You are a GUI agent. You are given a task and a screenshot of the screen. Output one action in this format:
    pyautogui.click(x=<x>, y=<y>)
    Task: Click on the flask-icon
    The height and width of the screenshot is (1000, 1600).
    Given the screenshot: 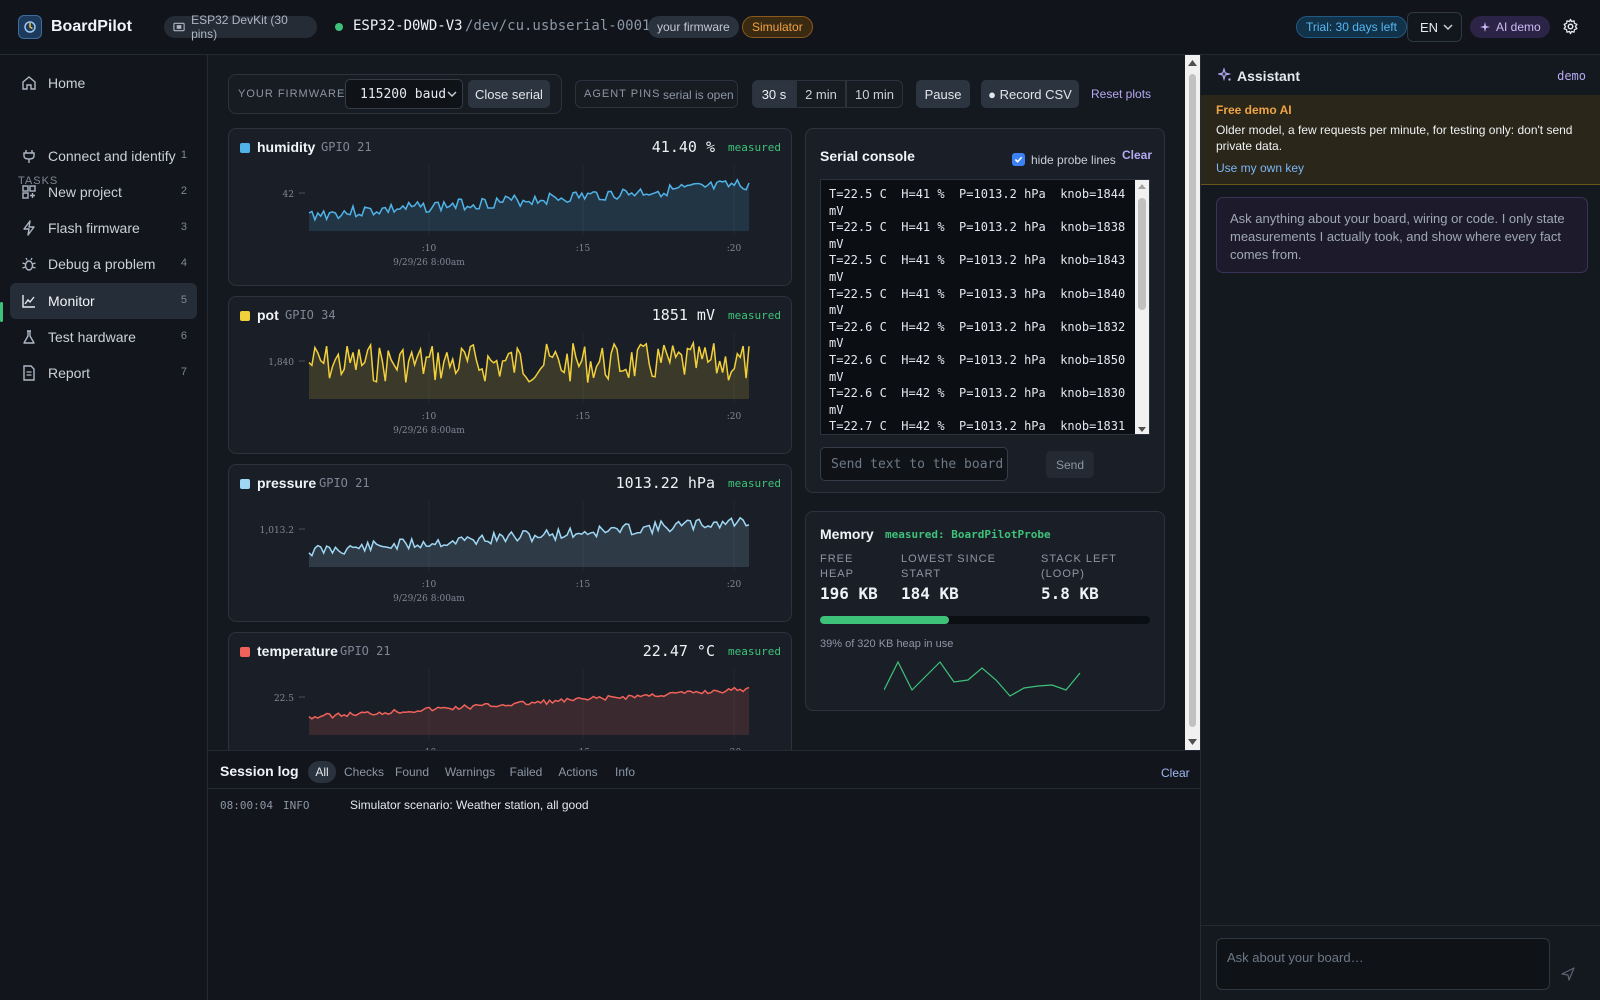 What is the action you would take?
    pyautogui.click(x=29, y=337)
    